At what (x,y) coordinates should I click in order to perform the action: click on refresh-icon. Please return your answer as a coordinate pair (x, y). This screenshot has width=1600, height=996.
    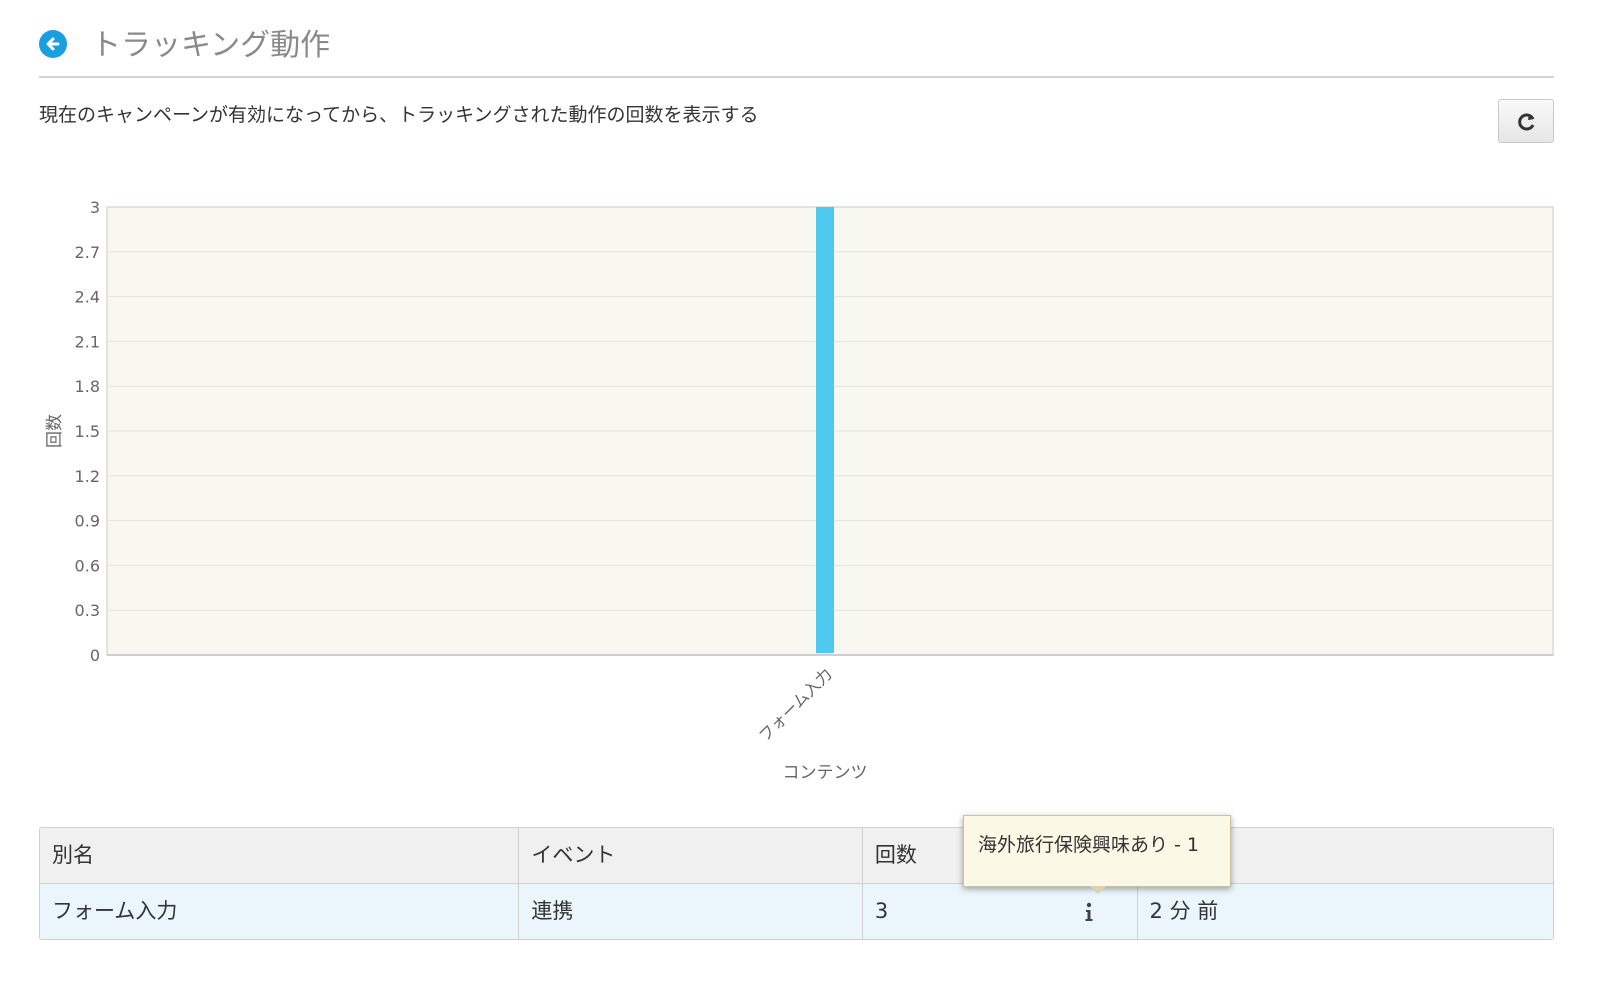
    Looking at the image, I should click on (1526, 122).